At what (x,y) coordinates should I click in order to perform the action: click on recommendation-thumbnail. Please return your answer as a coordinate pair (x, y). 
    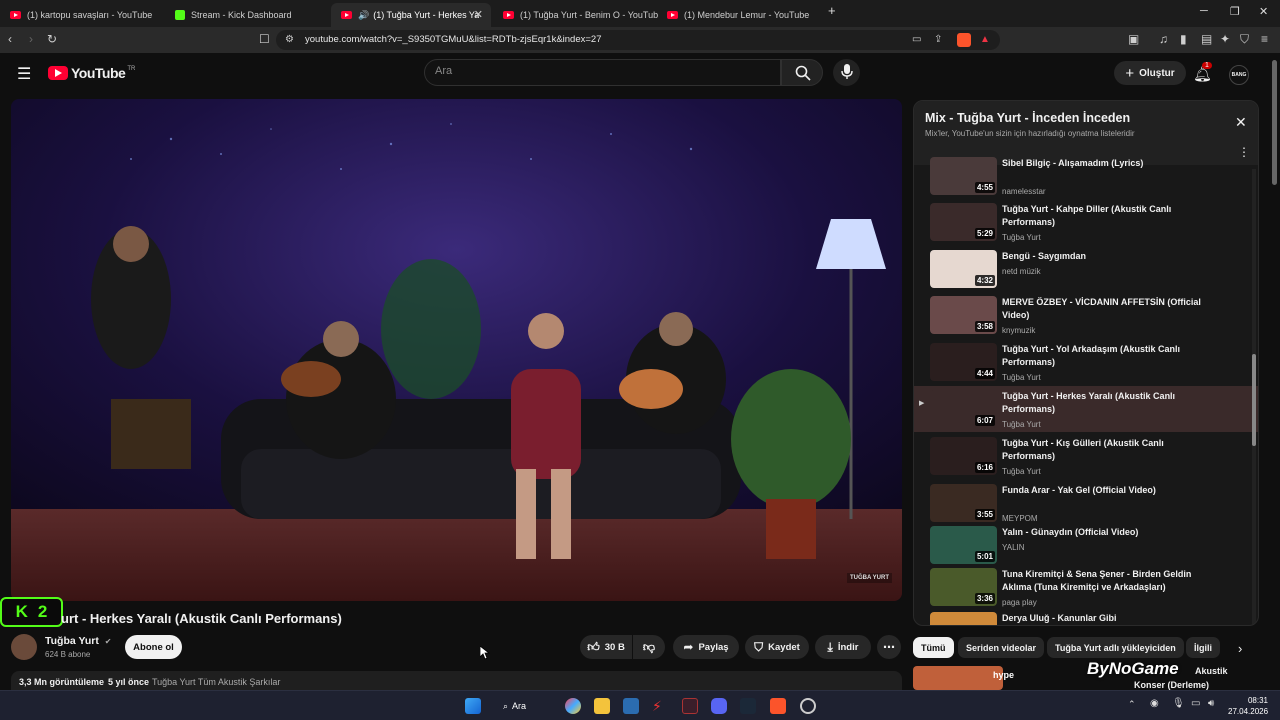
    Looking at the image, I should click on (958, 678).